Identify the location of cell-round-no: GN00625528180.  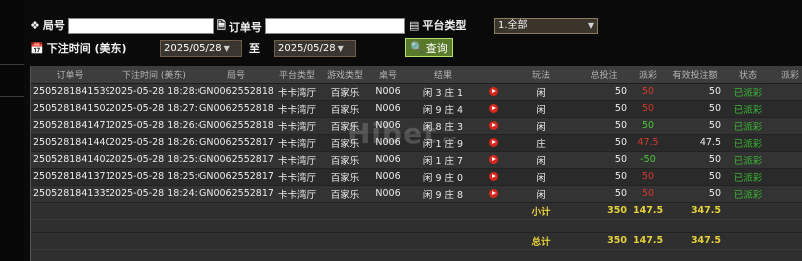
(236, 126).